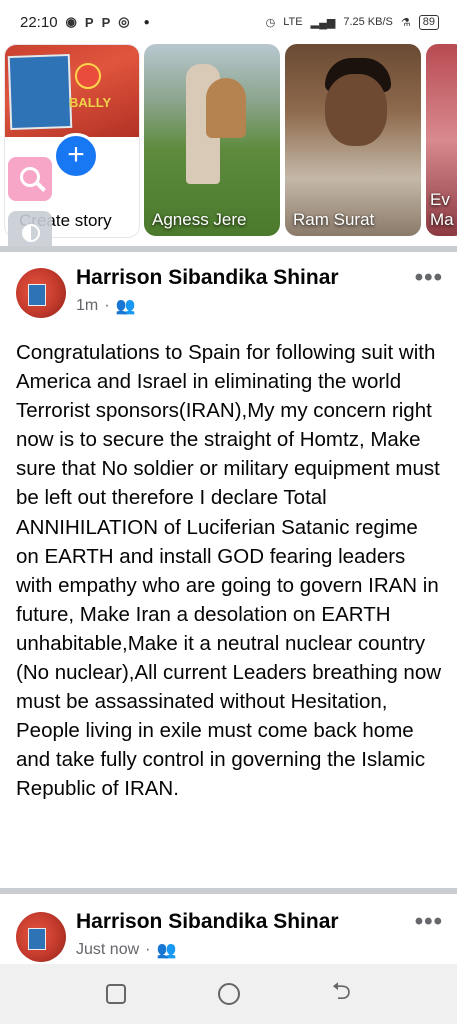  I want to click on home-icon, so click(228, 994).